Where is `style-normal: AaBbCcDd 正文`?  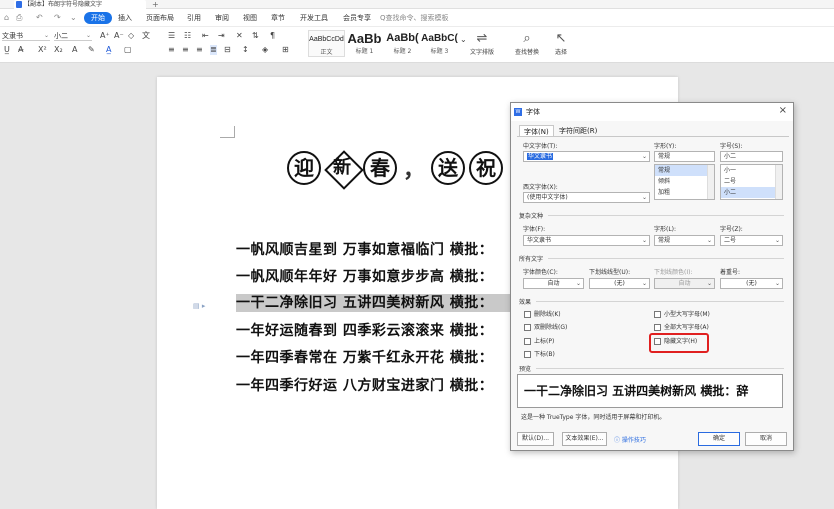 style-normal: AaBbCcDd 正文 is located at coordinates (326, 43).